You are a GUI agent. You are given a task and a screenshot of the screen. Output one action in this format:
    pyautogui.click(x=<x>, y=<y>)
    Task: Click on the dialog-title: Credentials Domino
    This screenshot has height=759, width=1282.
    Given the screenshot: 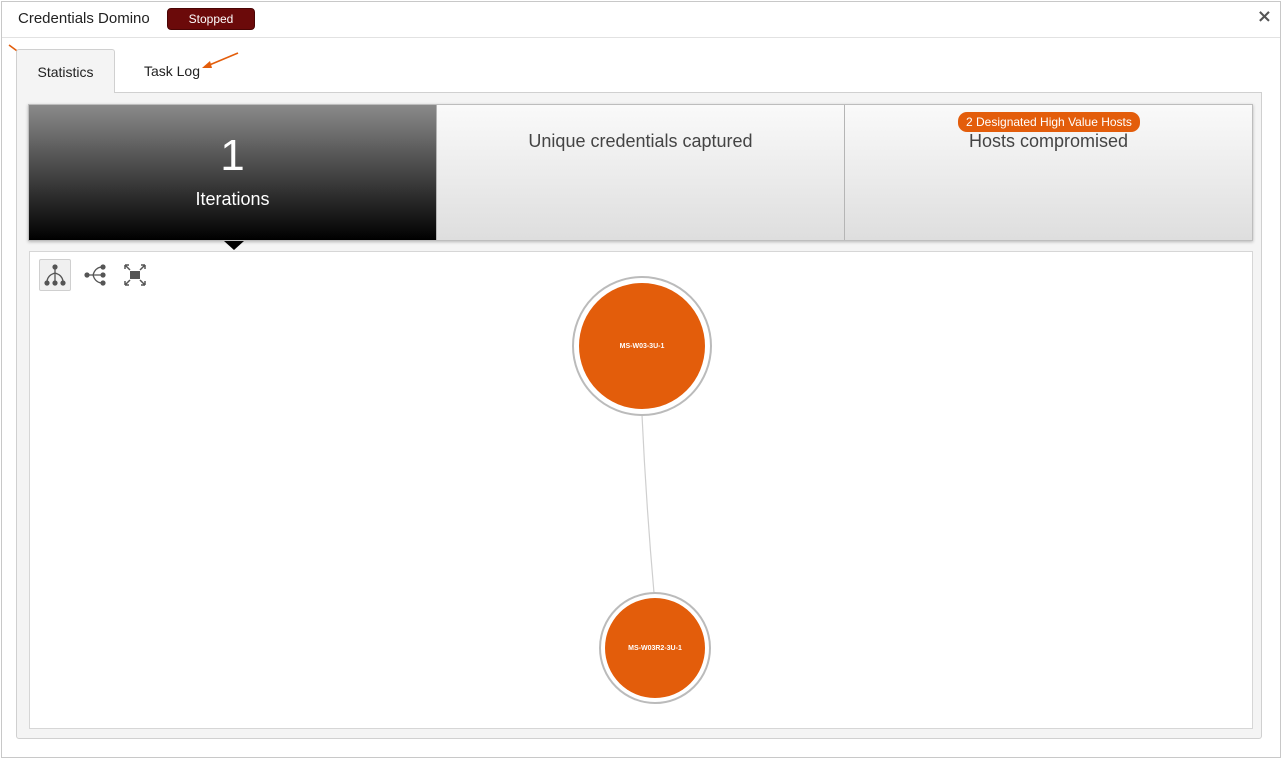 What is the action you would take?
    pyautogui.click(x=84, y=18)
    